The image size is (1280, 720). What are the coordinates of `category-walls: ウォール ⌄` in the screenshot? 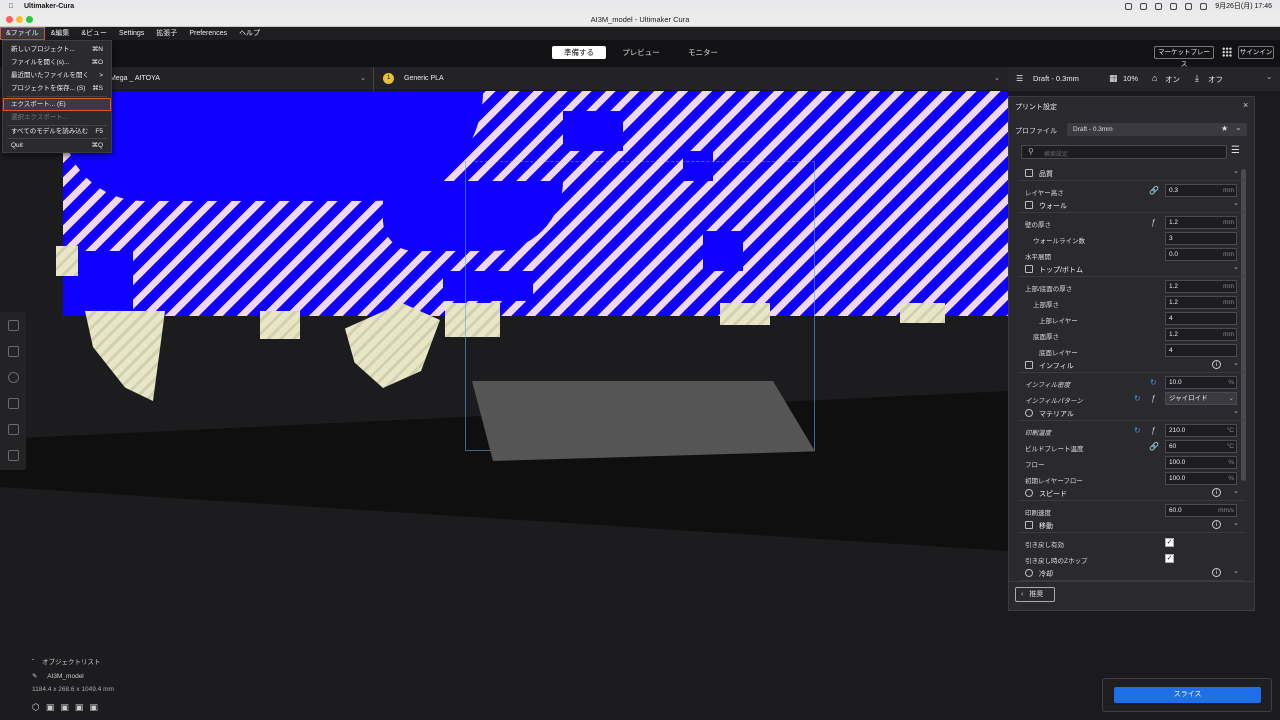 It's located at (1132, 205).